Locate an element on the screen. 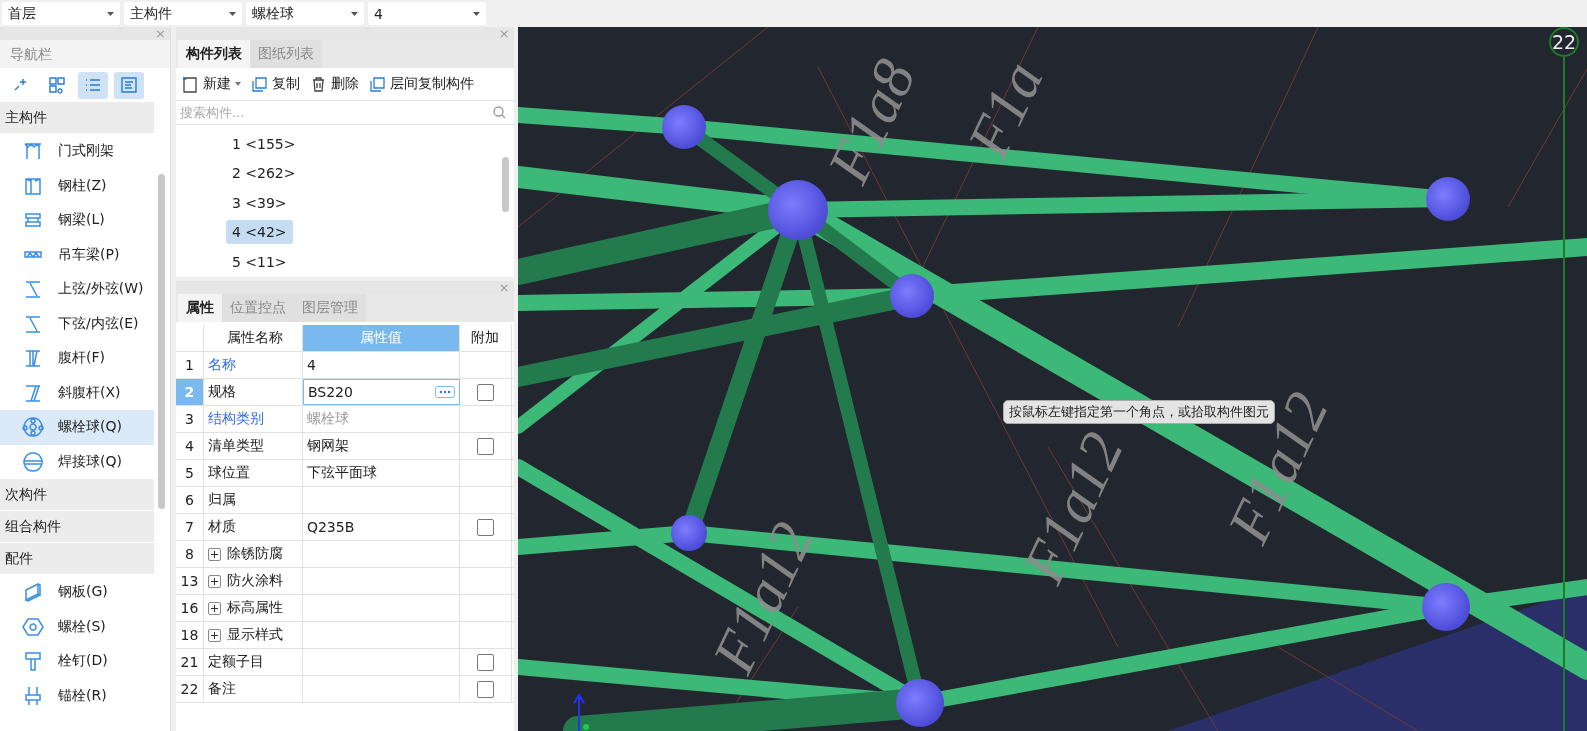 The width and height of the screenshot is (1587, 731). property-name: 归属 is located at coordinates (221, 500).